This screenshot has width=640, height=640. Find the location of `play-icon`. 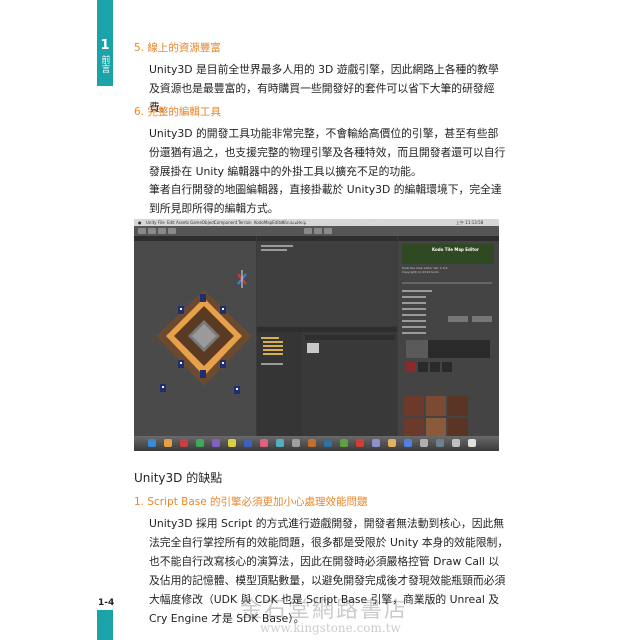

play-icon is located at coordinates (308, 231).